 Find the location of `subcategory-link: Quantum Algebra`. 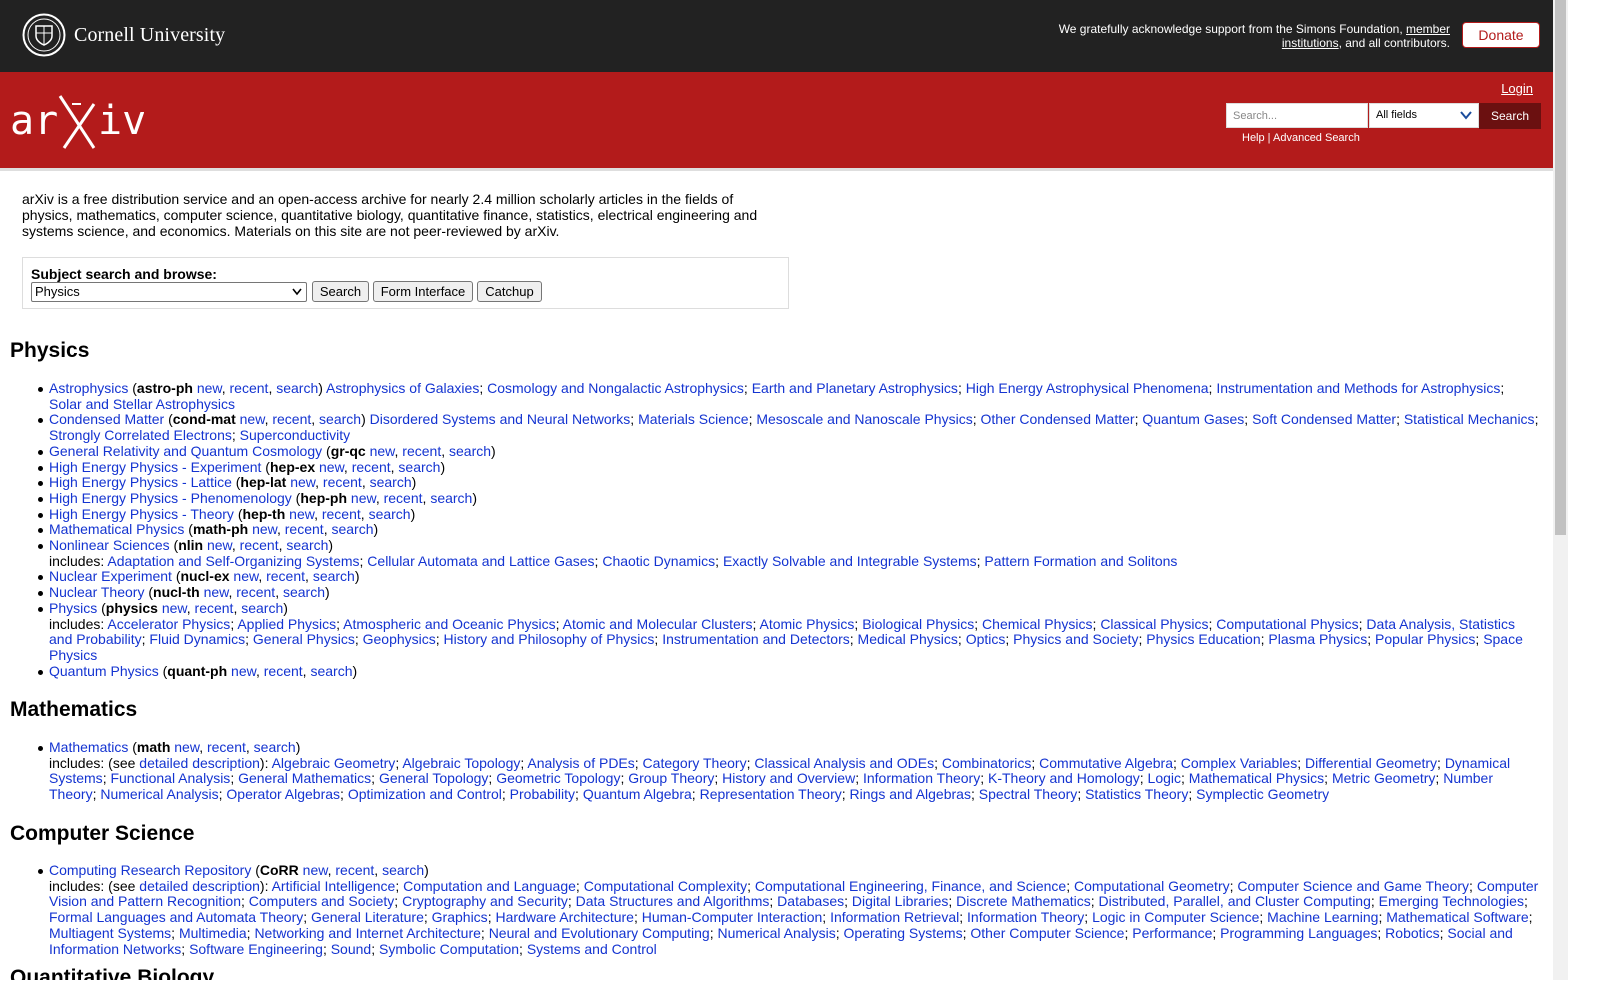

subcategory-link: Quantum Algebra is located at coordinates (637, 794).